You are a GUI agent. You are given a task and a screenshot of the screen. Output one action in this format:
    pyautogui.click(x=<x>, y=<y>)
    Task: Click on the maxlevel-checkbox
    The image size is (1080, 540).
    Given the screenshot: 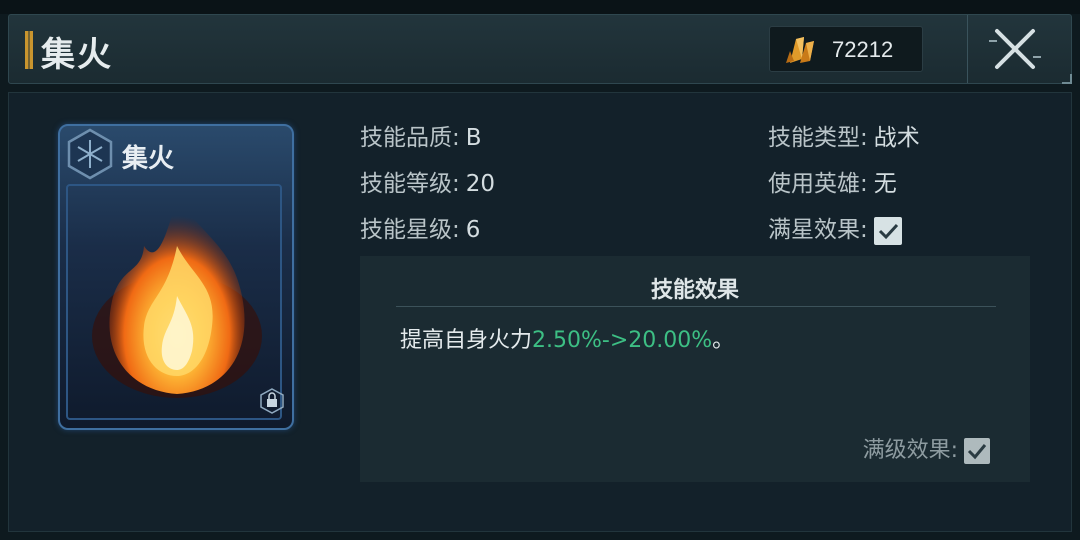 What is the action you would take?
    pyautogui.click(x=977, y=451)
    